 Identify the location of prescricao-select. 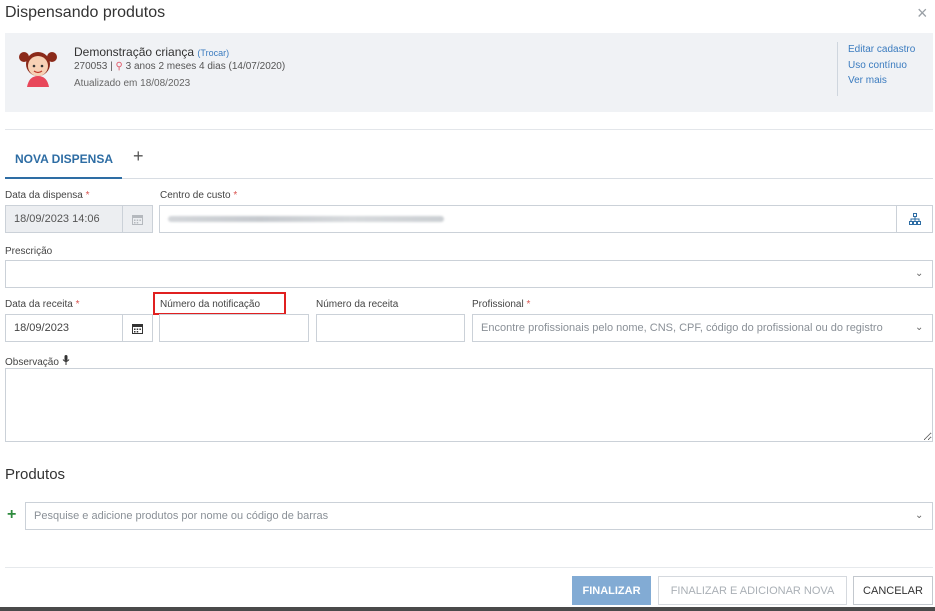
(469, 274).